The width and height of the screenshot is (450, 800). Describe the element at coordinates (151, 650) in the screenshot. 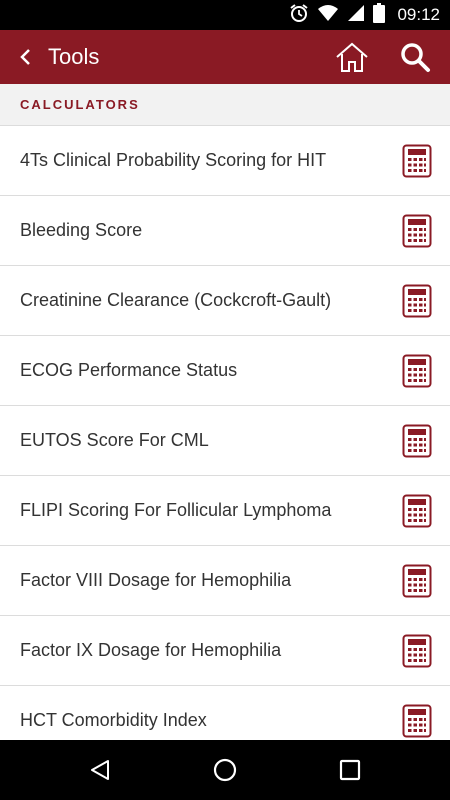

I see `list-item-label: Factor IX Dosage for Hemophilia` at that location.